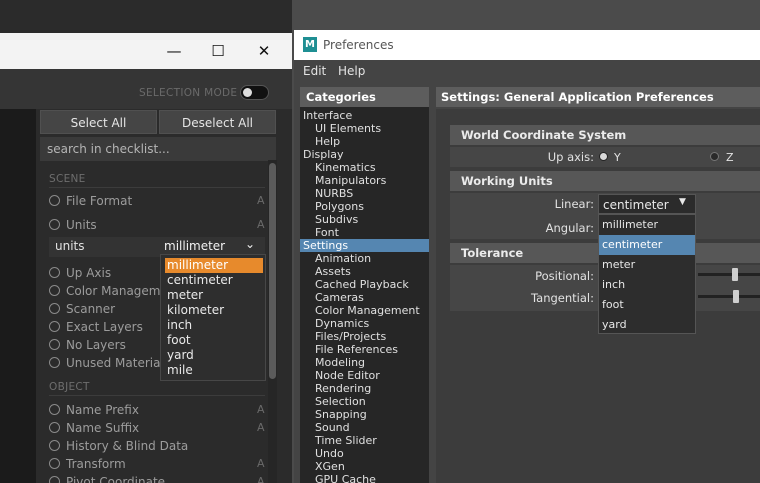 The height and width of the screenshot is (483, 760). What do you see at coordinates (364, 271) in the screenshot?
I see `category-assets: Assets` at bounding box center [364, 271].